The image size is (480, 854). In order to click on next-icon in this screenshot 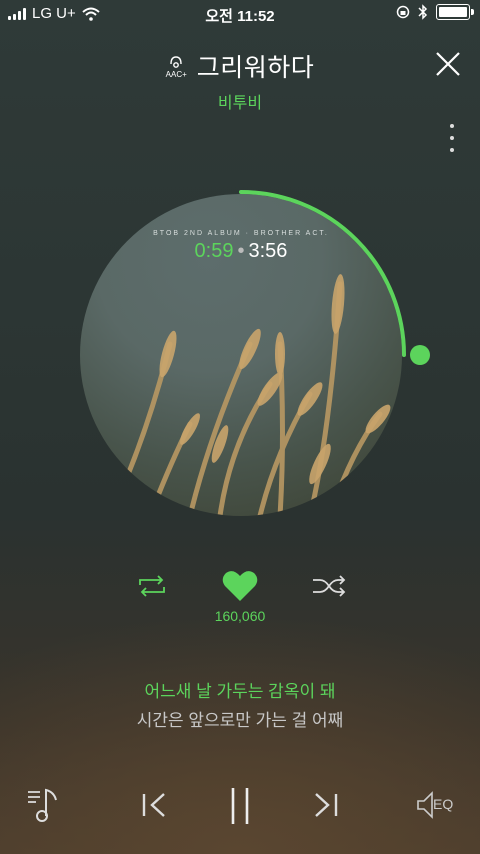, I will do `click(326, 805)`.